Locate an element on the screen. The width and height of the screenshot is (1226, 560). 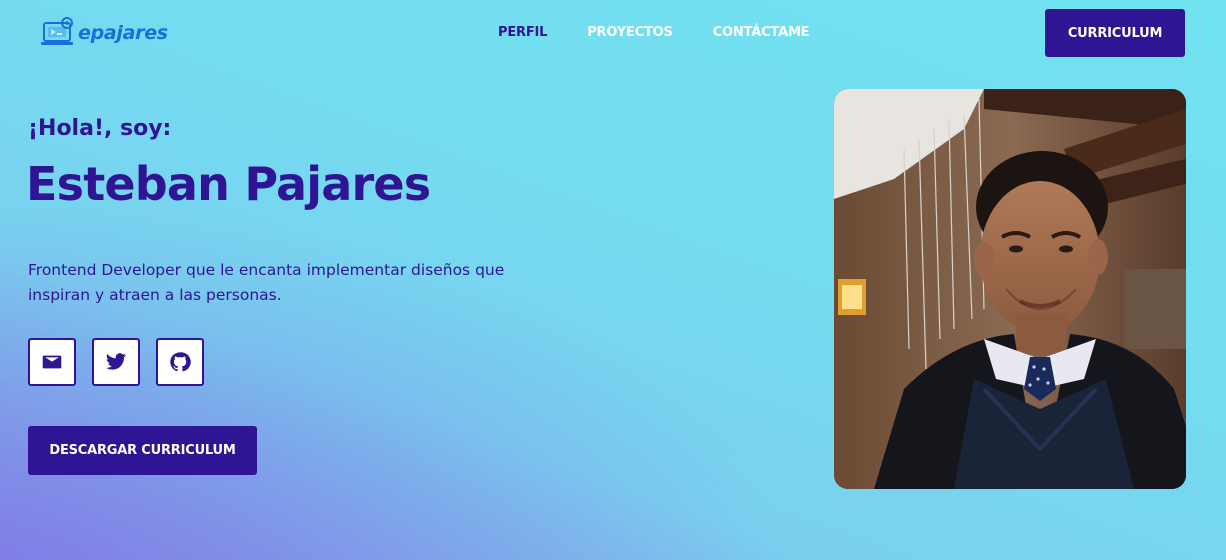
mail-button is located at coordinates (52, 362).